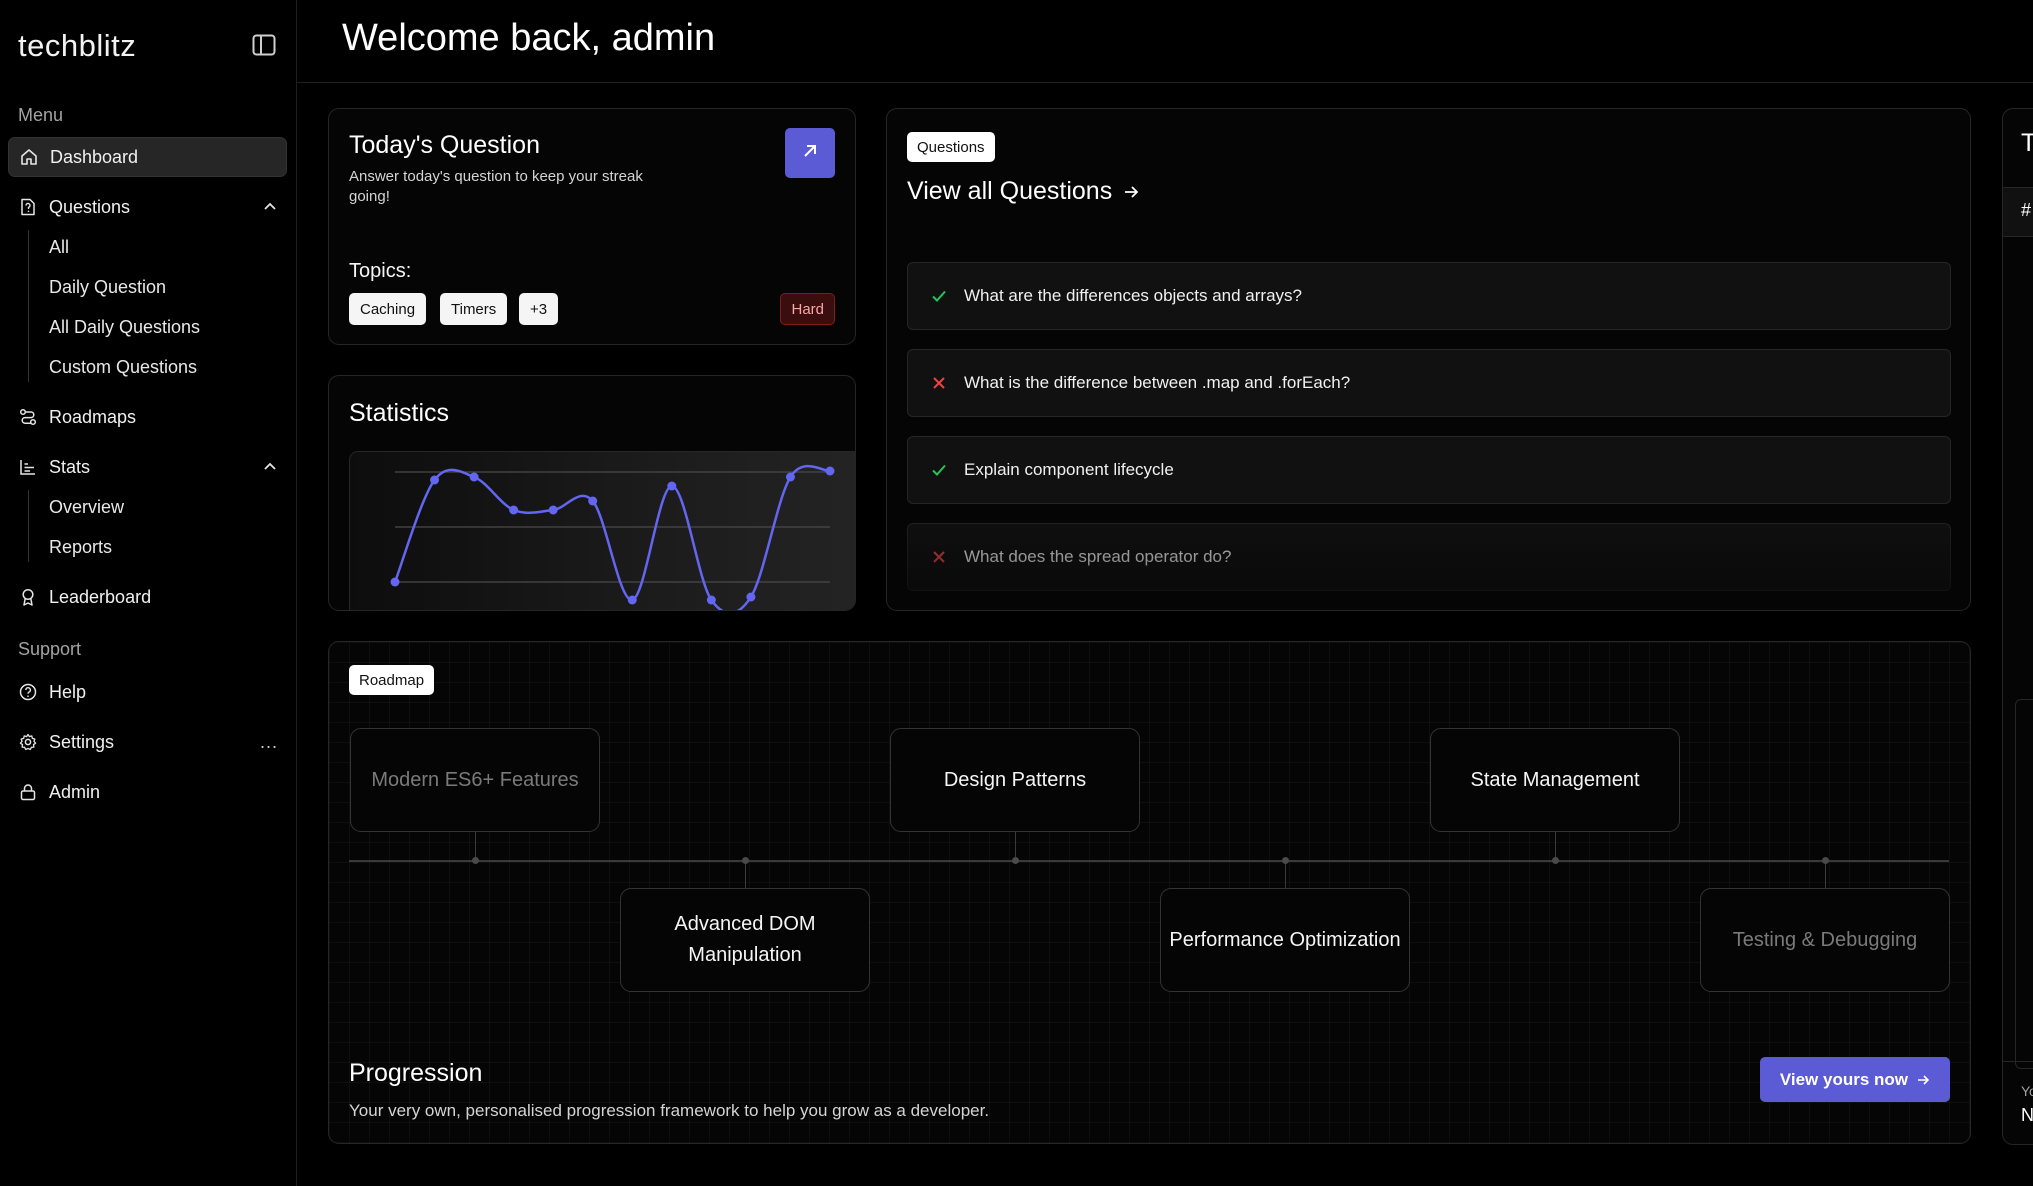 Image resolution: width=2033 pixels, height=1186 pixels. What do you see at coordinates (59, 247) in the screenshot?
I see `sidebar-subitem-all: All` at bounding box center [59, 247].